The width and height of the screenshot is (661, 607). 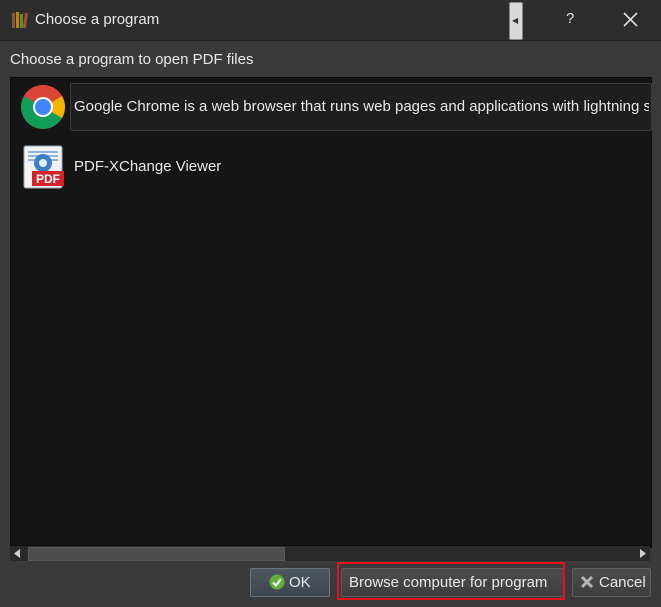 What do you see at coordinates (156, 554) in the screenshot?
I see `scroll-thumb` at bounding box center [156, 554].